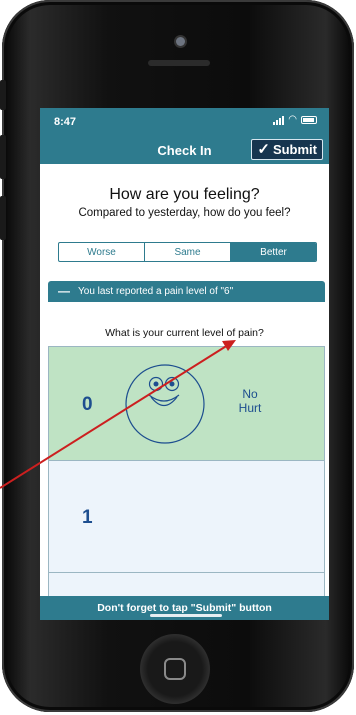 The width and height of the screenshot is (356, 715). What do you see at coordinates (180, 41) in the screenshot?
I see `front-camera` at bounding box center [180, 41].